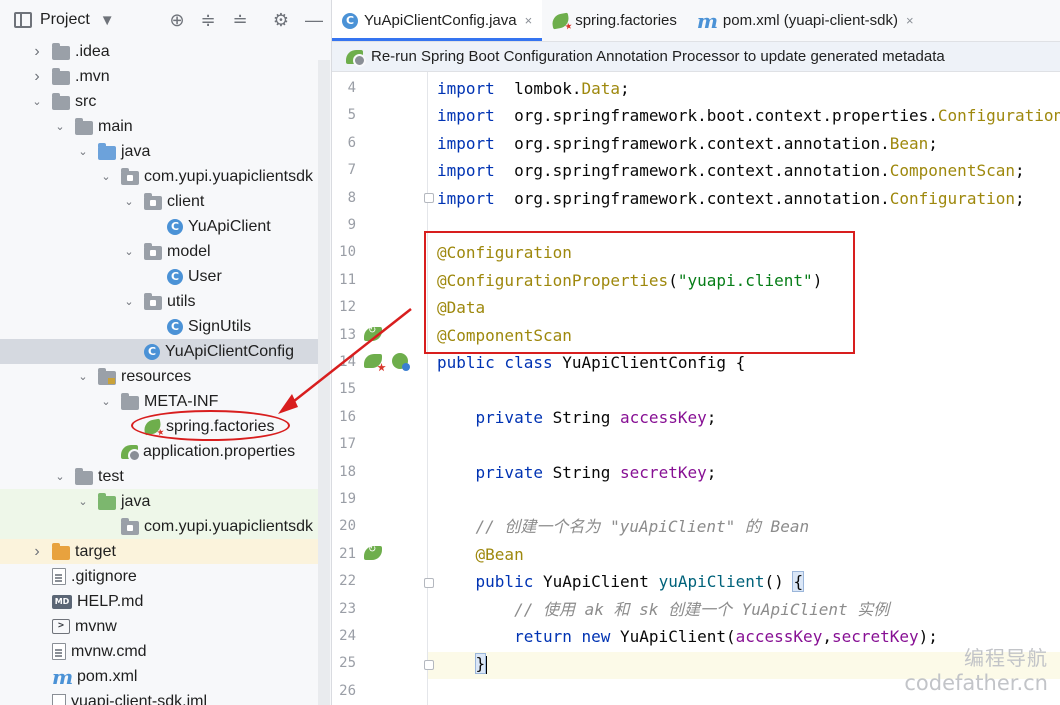  I want to click on project-panel-title: Project, so click(65, 20).